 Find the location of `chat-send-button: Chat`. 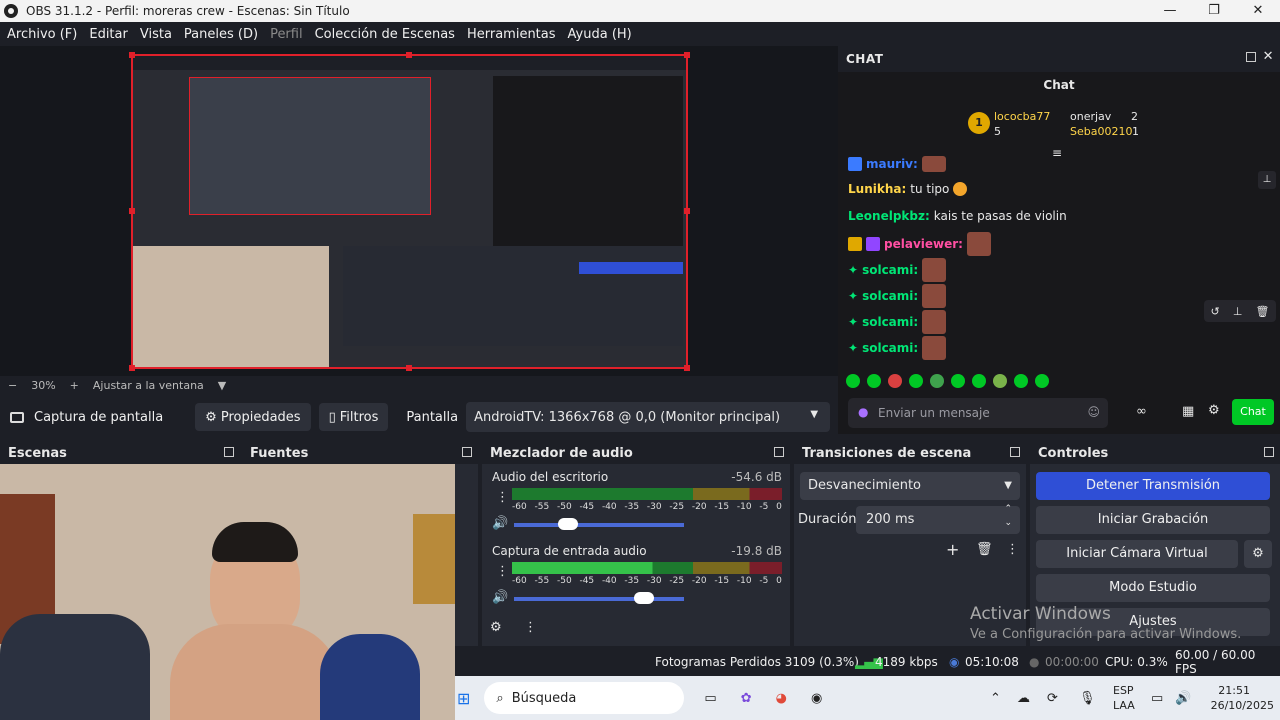

chat-send-button: Chat is located at coordinates (1253, 412).